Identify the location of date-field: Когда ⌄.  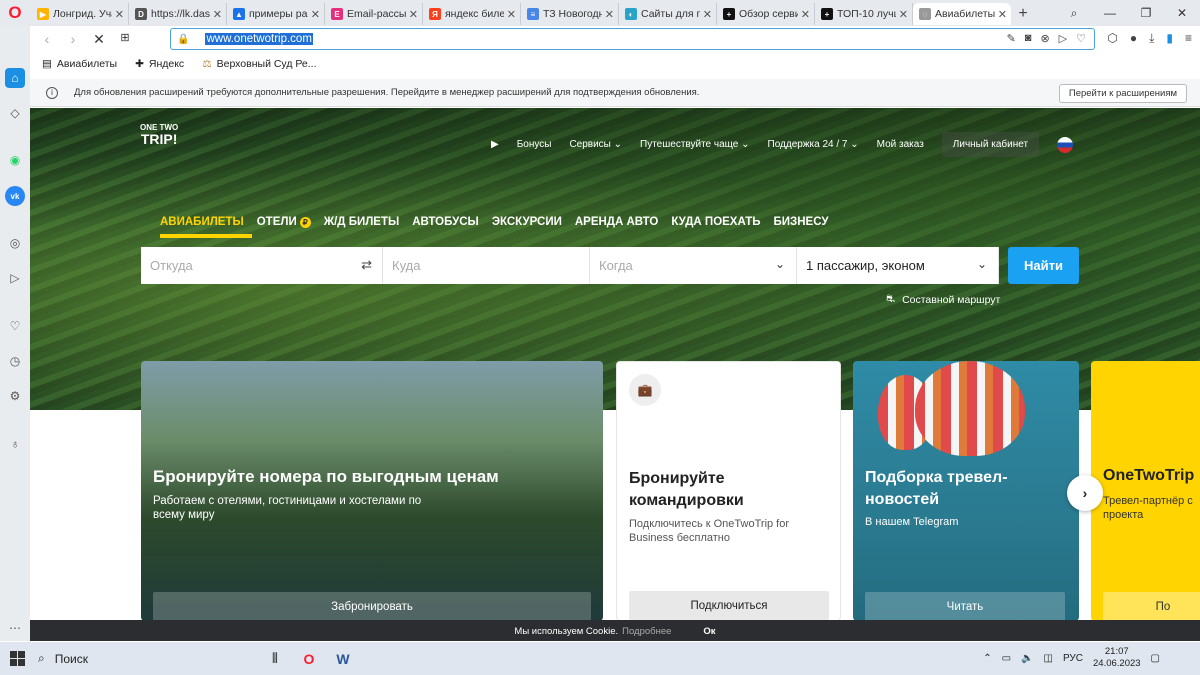
(693, 265).